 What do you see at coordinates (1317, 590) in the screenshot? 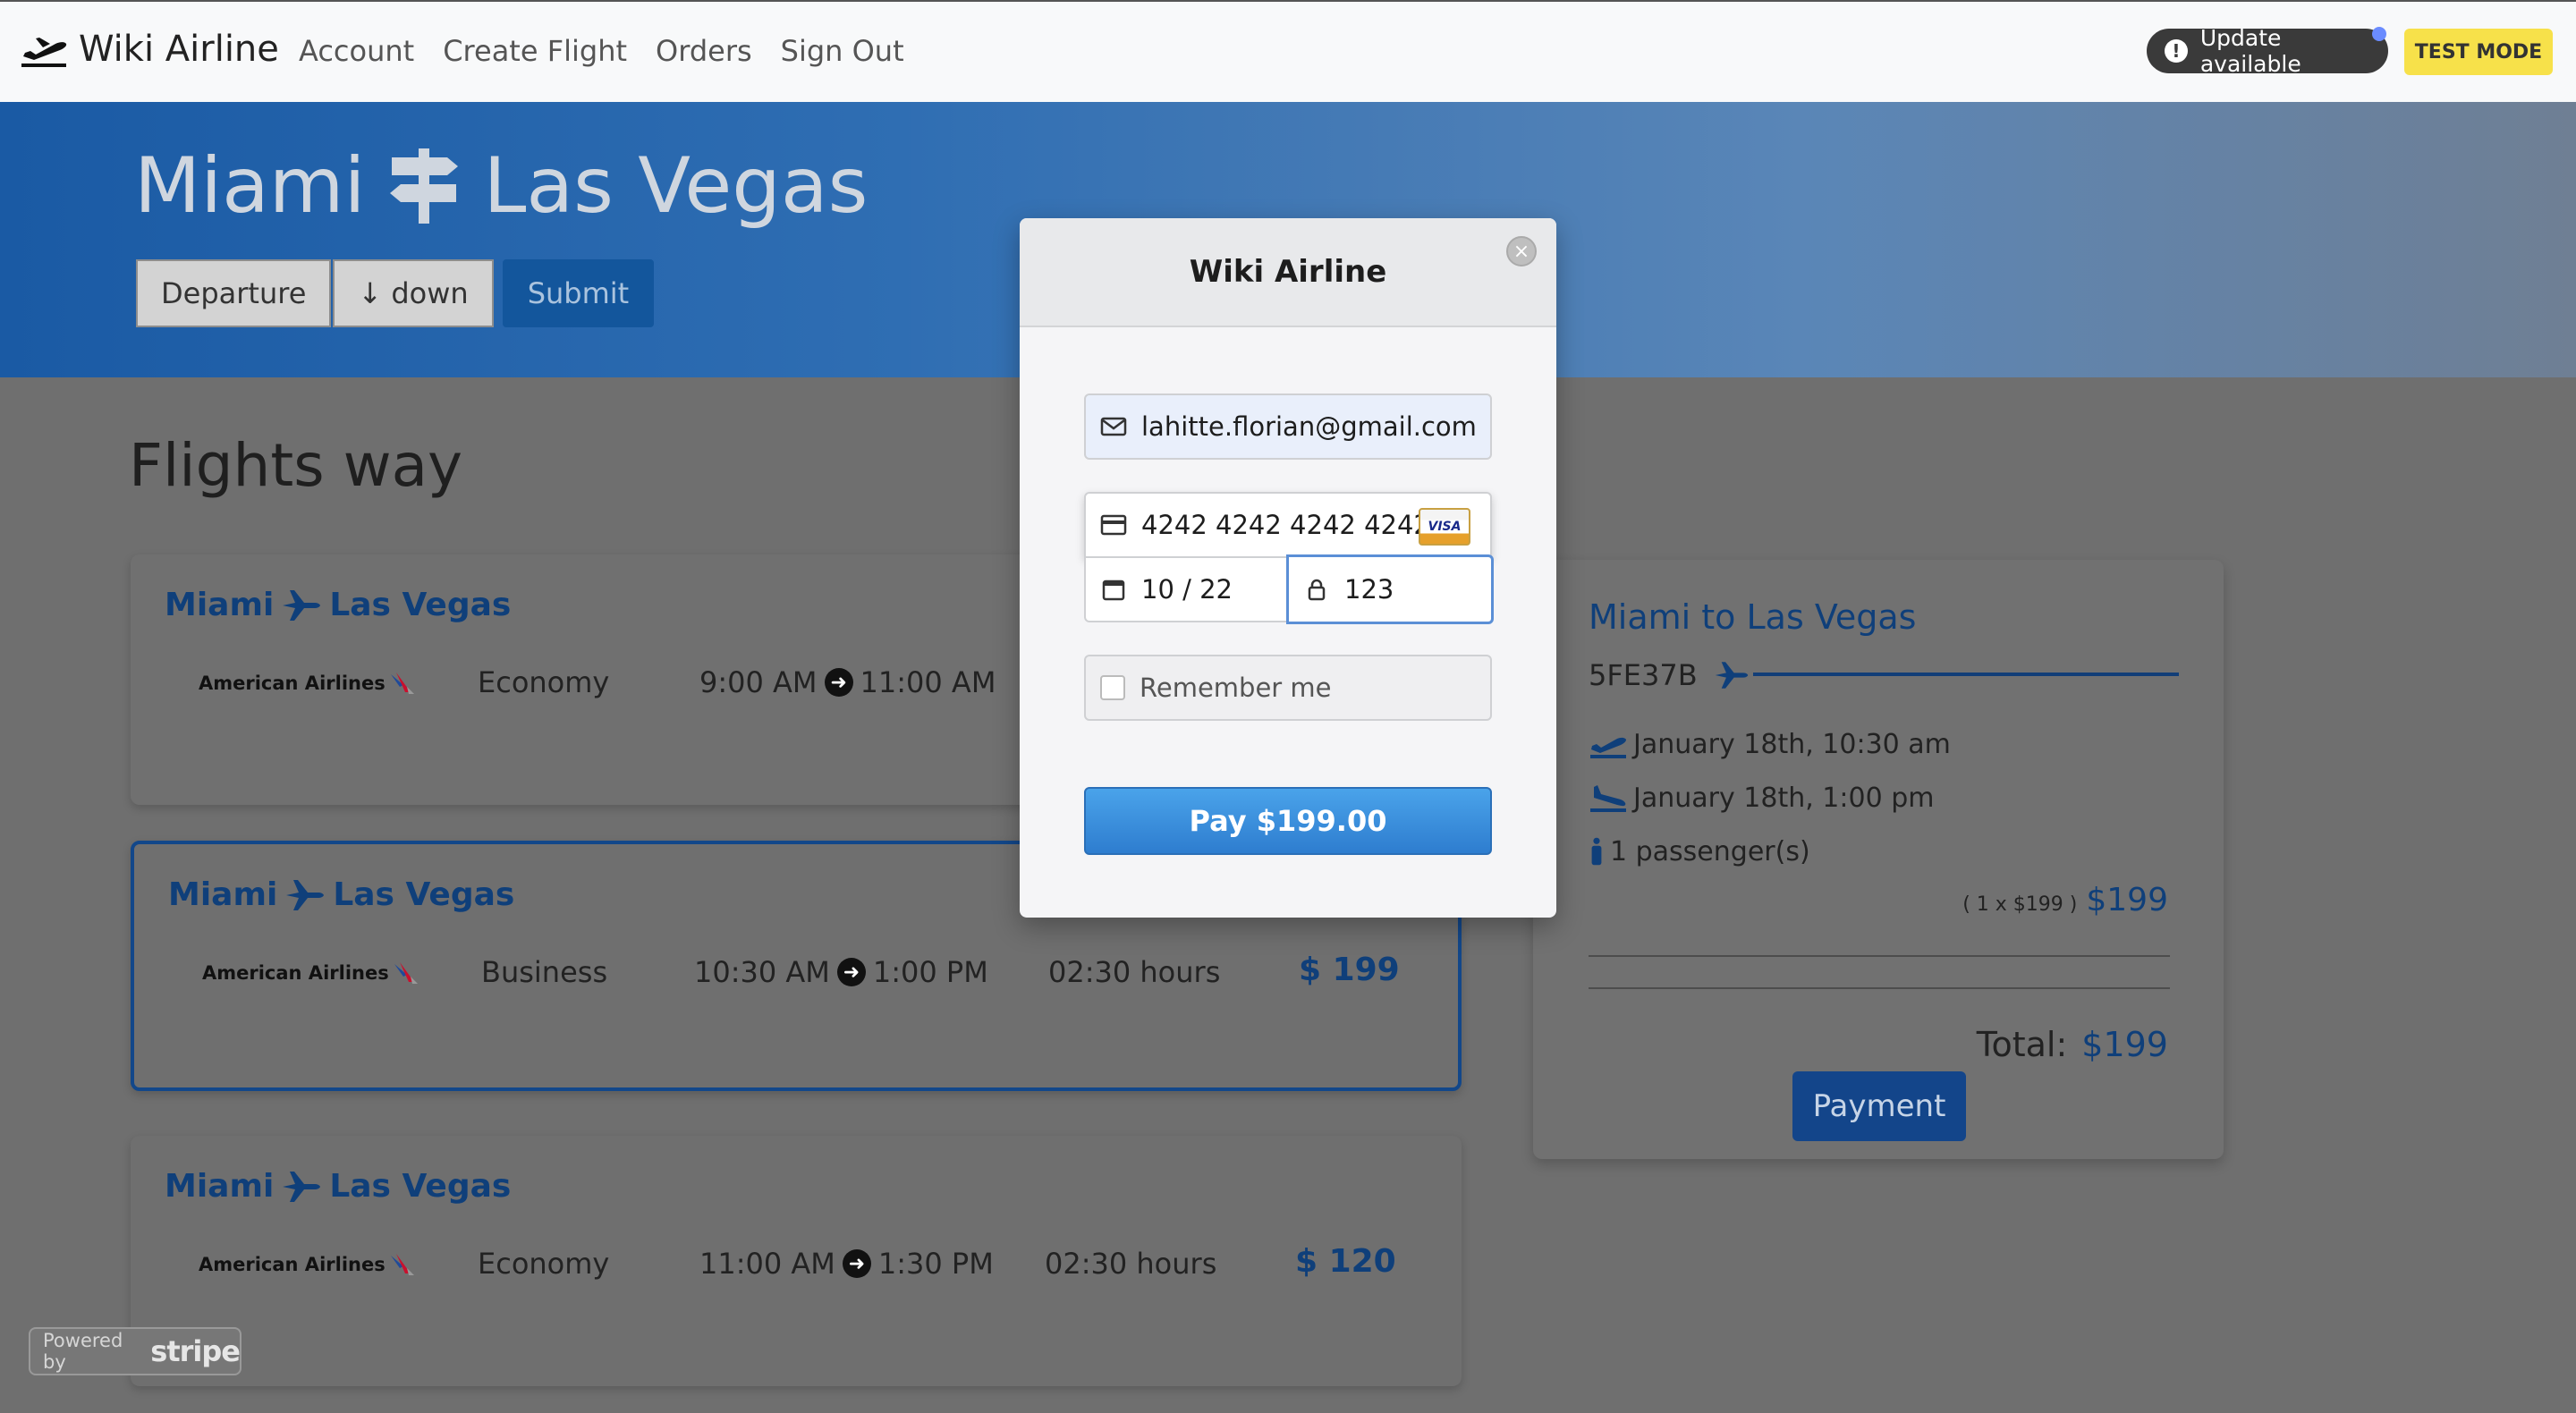
I see `lock-icon` at bounding box center [1317, 590].